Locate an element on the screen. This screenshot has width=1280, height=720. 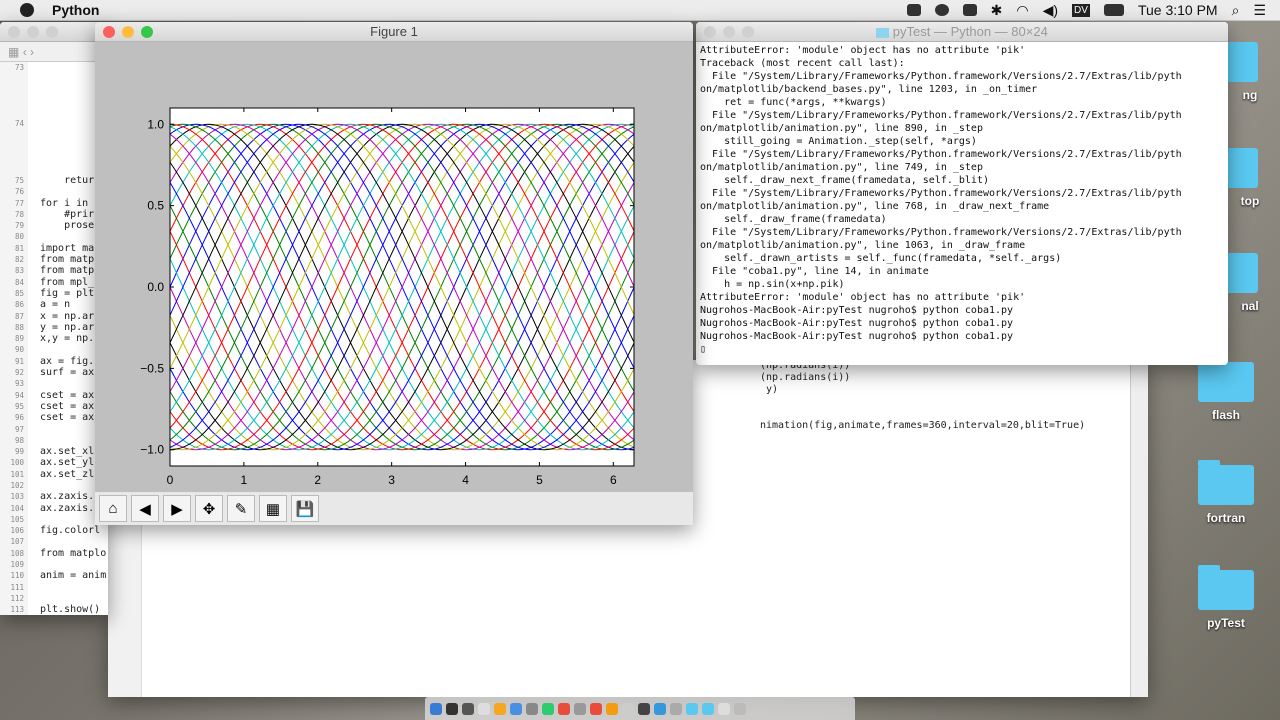
scrollbar is located at coordinates (1139, 528).